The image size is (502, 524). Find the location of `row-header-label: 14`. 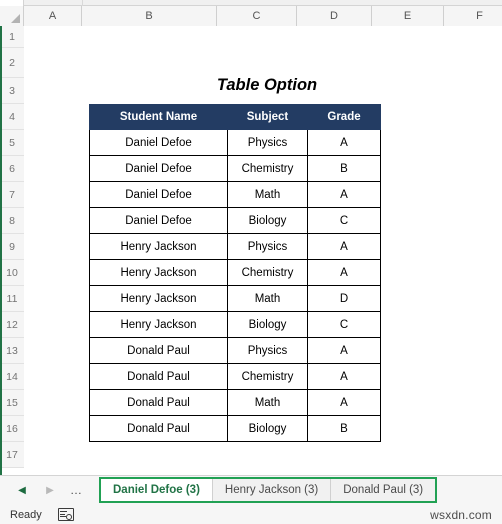

row-header-label: 14 is located at coordinates (12, 376).